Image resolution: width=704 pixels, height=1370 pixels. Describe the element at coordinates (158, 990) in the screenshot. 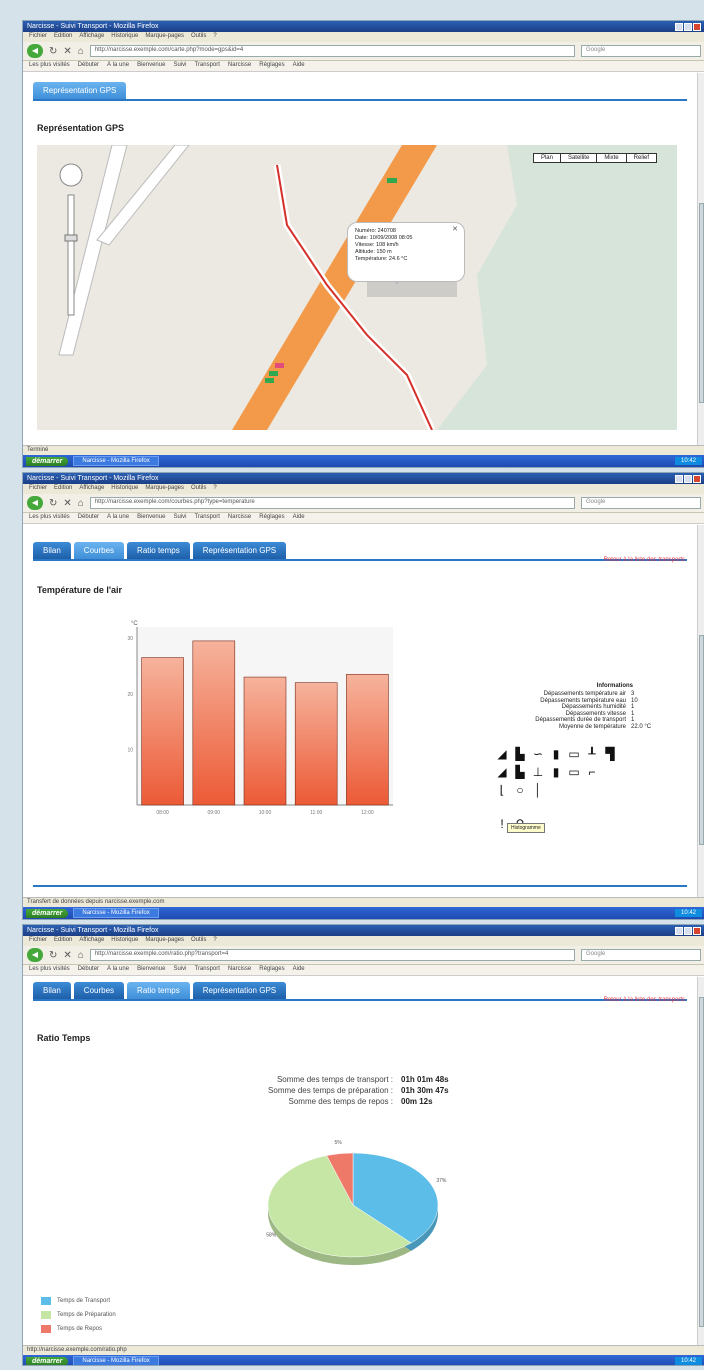

I see `tab-ratio-temps: Ratio temps` at that location.